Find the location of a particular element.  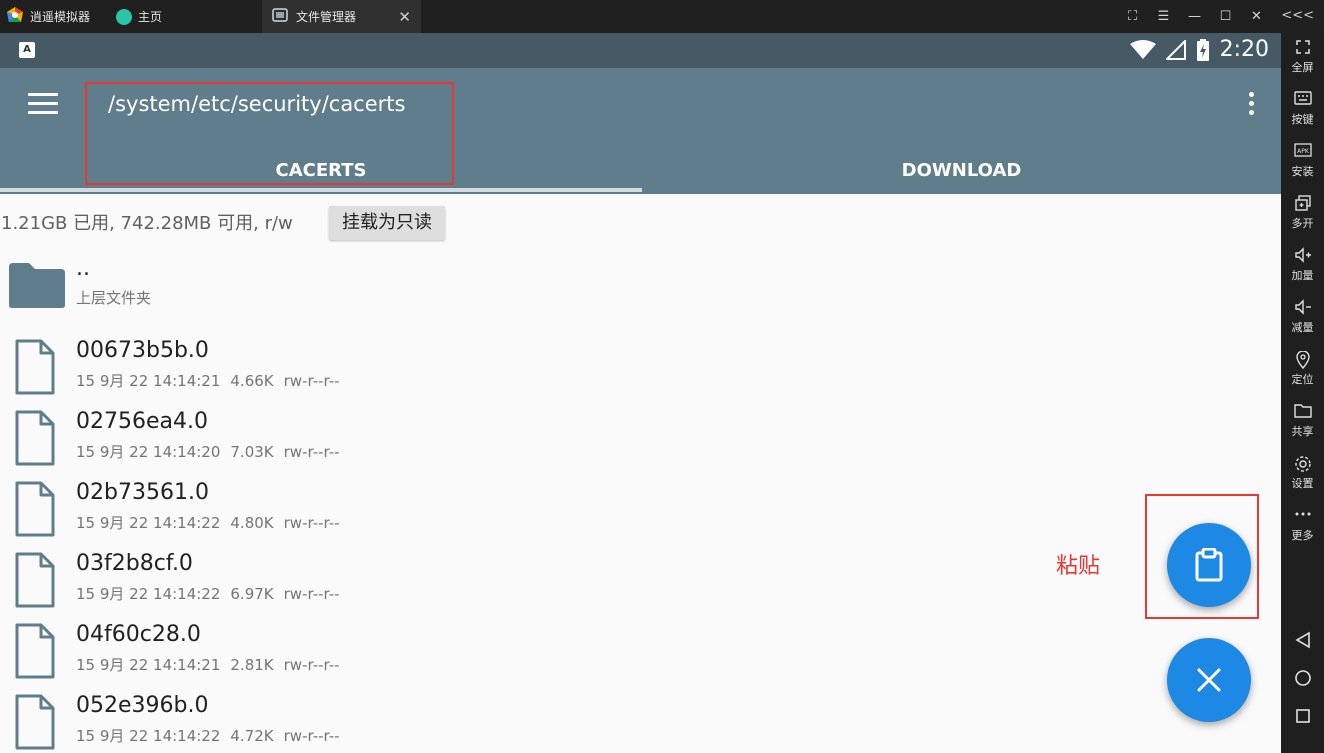

hamburger-menu-icon is located at coordinates (43, 104).